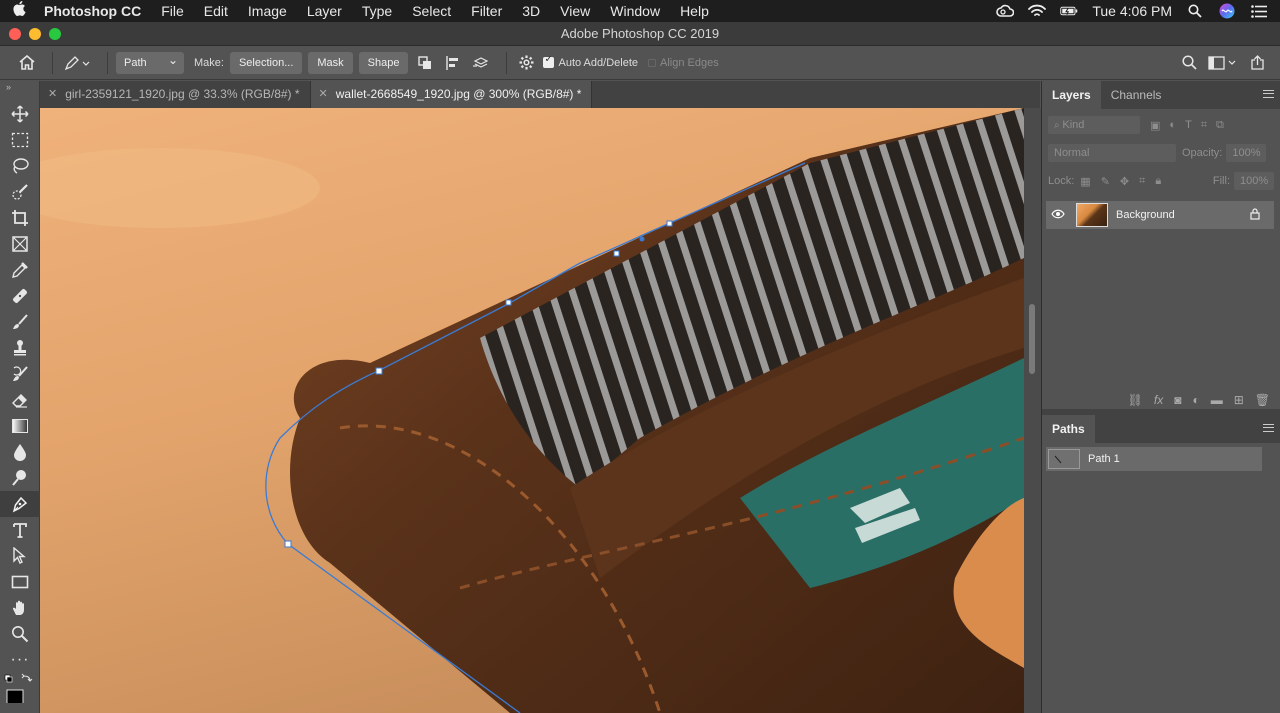 The height and width of the screenshot is (713, 1280). What do you see at coordinates (20, 348) in the screenshot?
I see `clone-stamp-tool-icon` at bounding box center [20, 348].